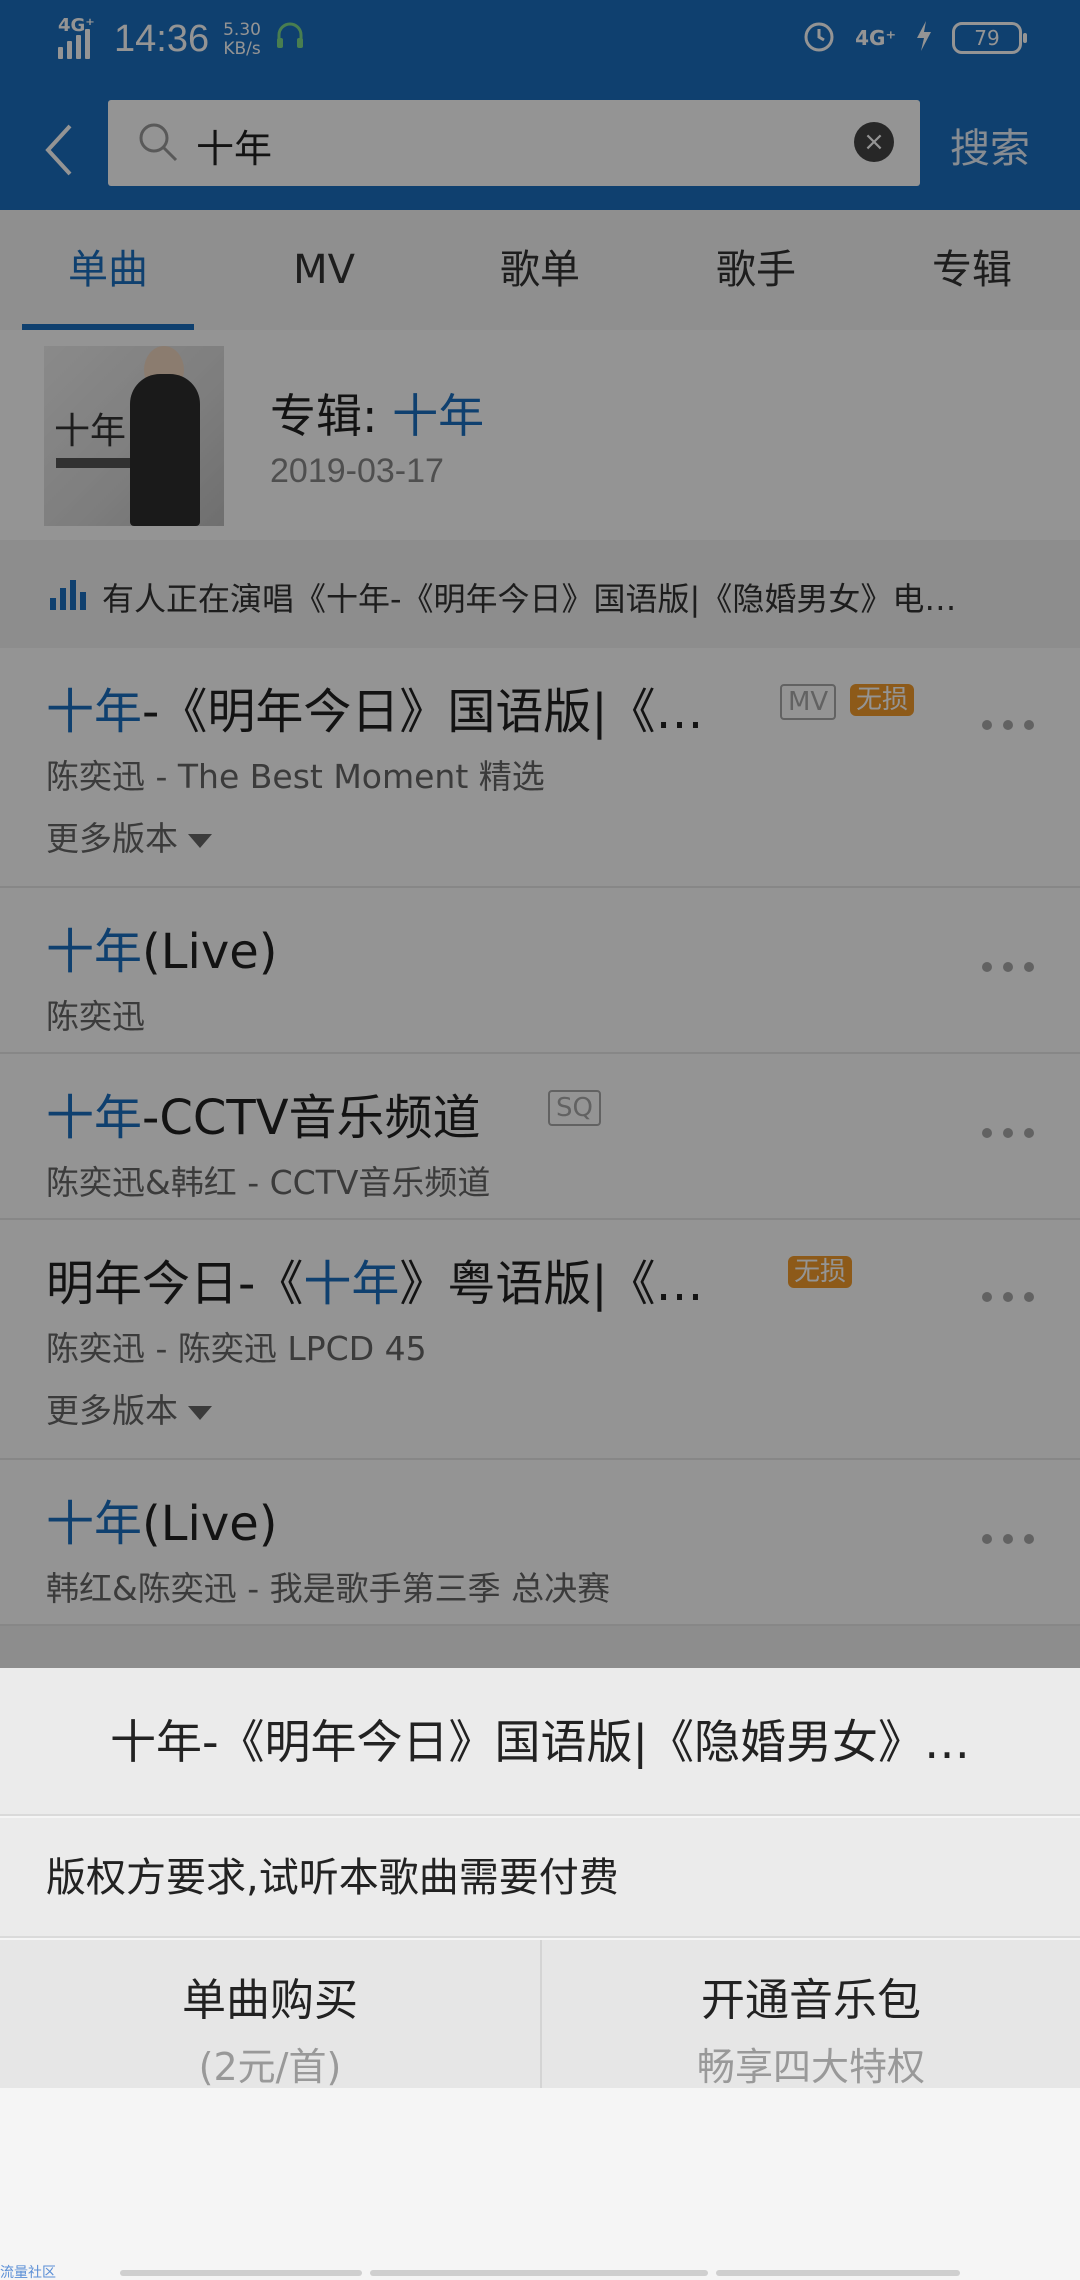  What do you see at coordinates (540, 1878) in the screenshot?
I see `copyright-message: 版权方要求,试听本歌曲需要付费` at bounding box center [540, 1878].